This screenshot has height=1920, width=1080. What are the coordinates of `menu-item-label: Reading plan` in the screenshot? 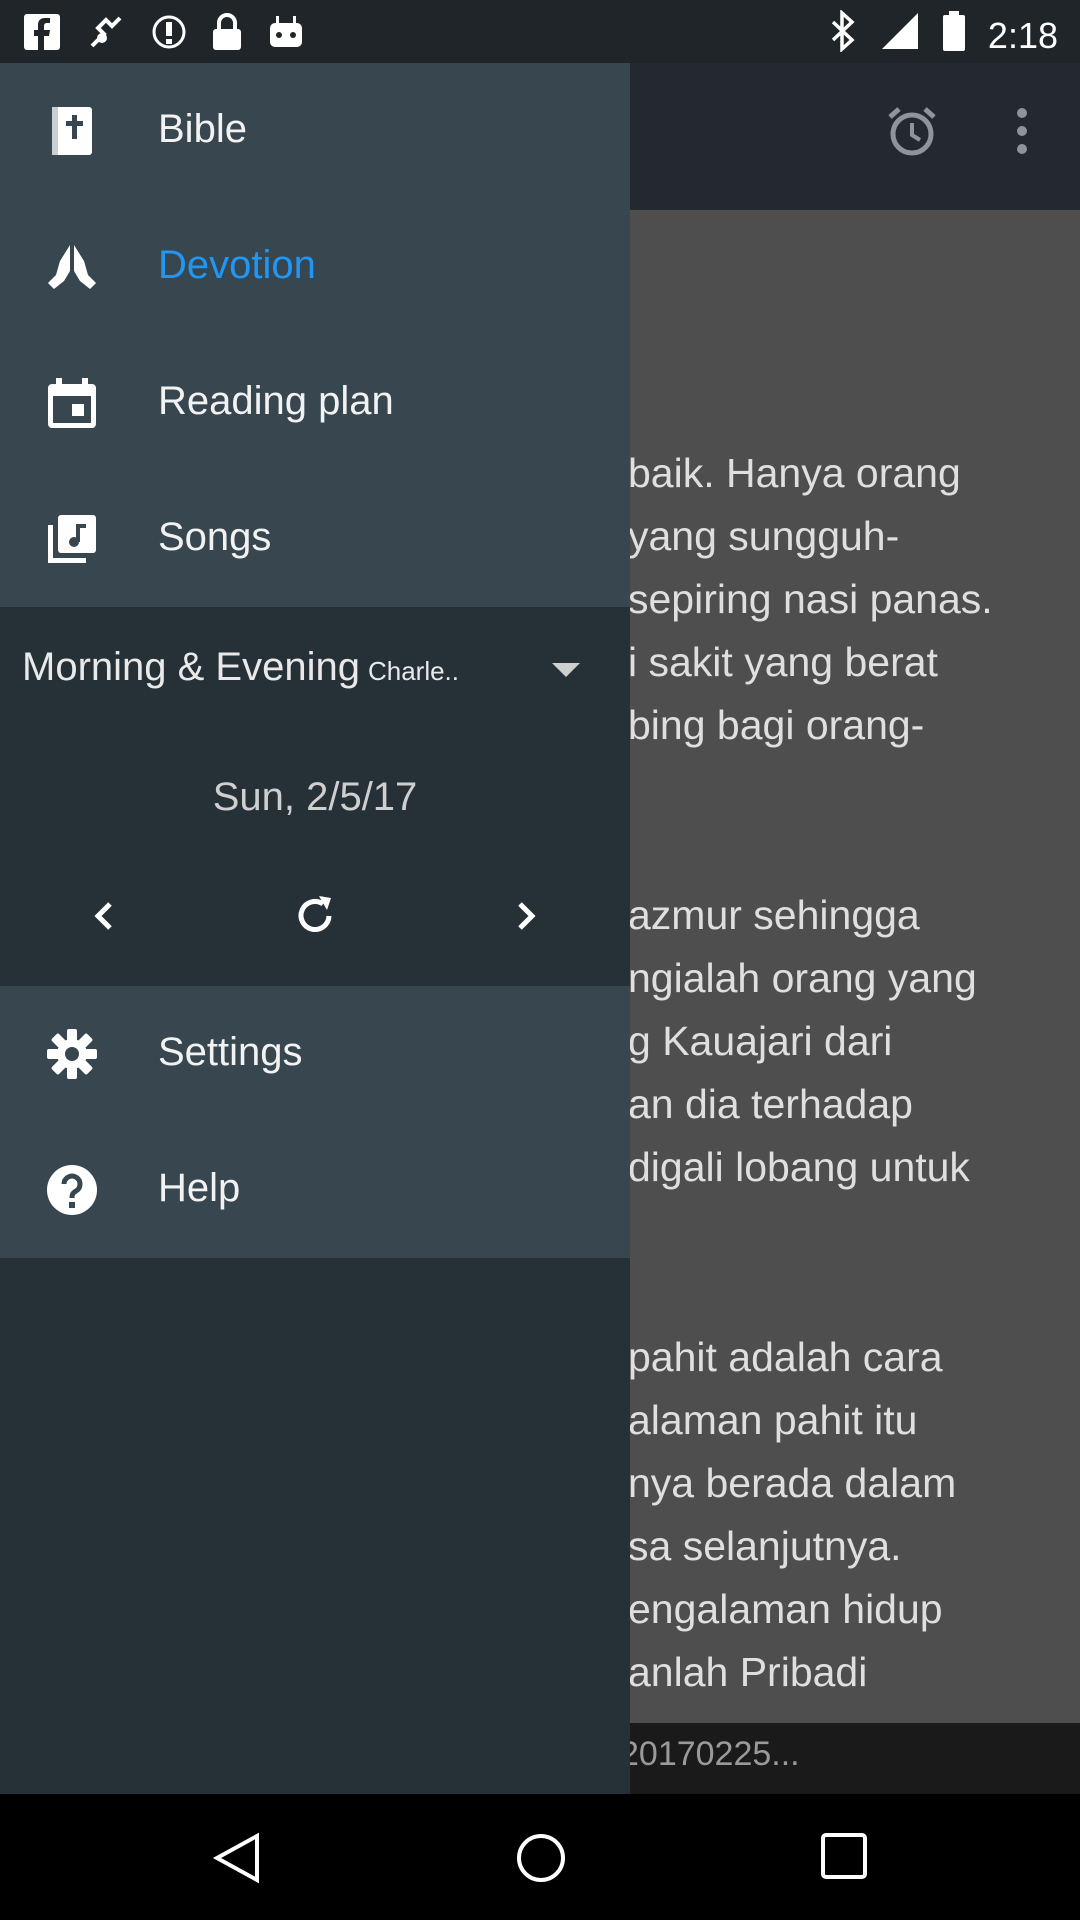 It's located at (276, 401).